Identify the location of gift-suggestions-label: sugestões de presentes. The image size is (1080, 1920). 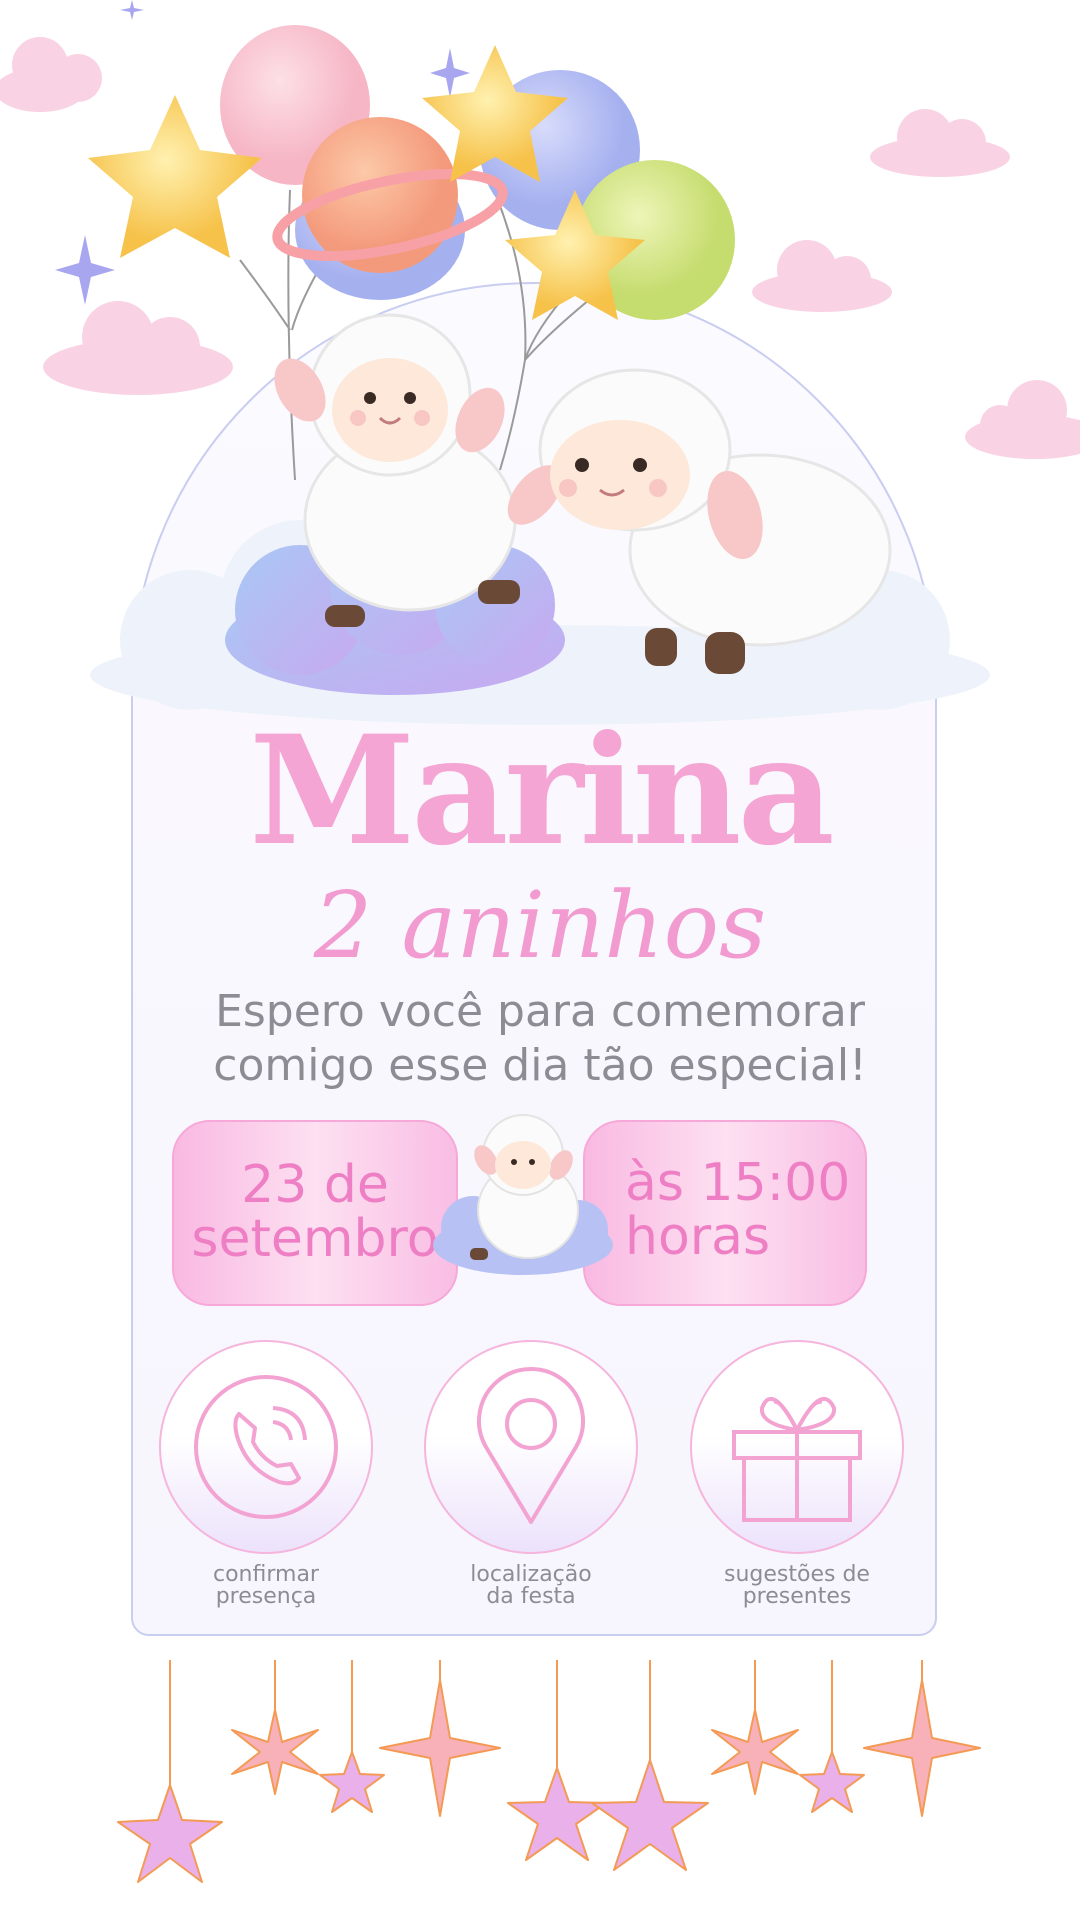
(797, 1585).